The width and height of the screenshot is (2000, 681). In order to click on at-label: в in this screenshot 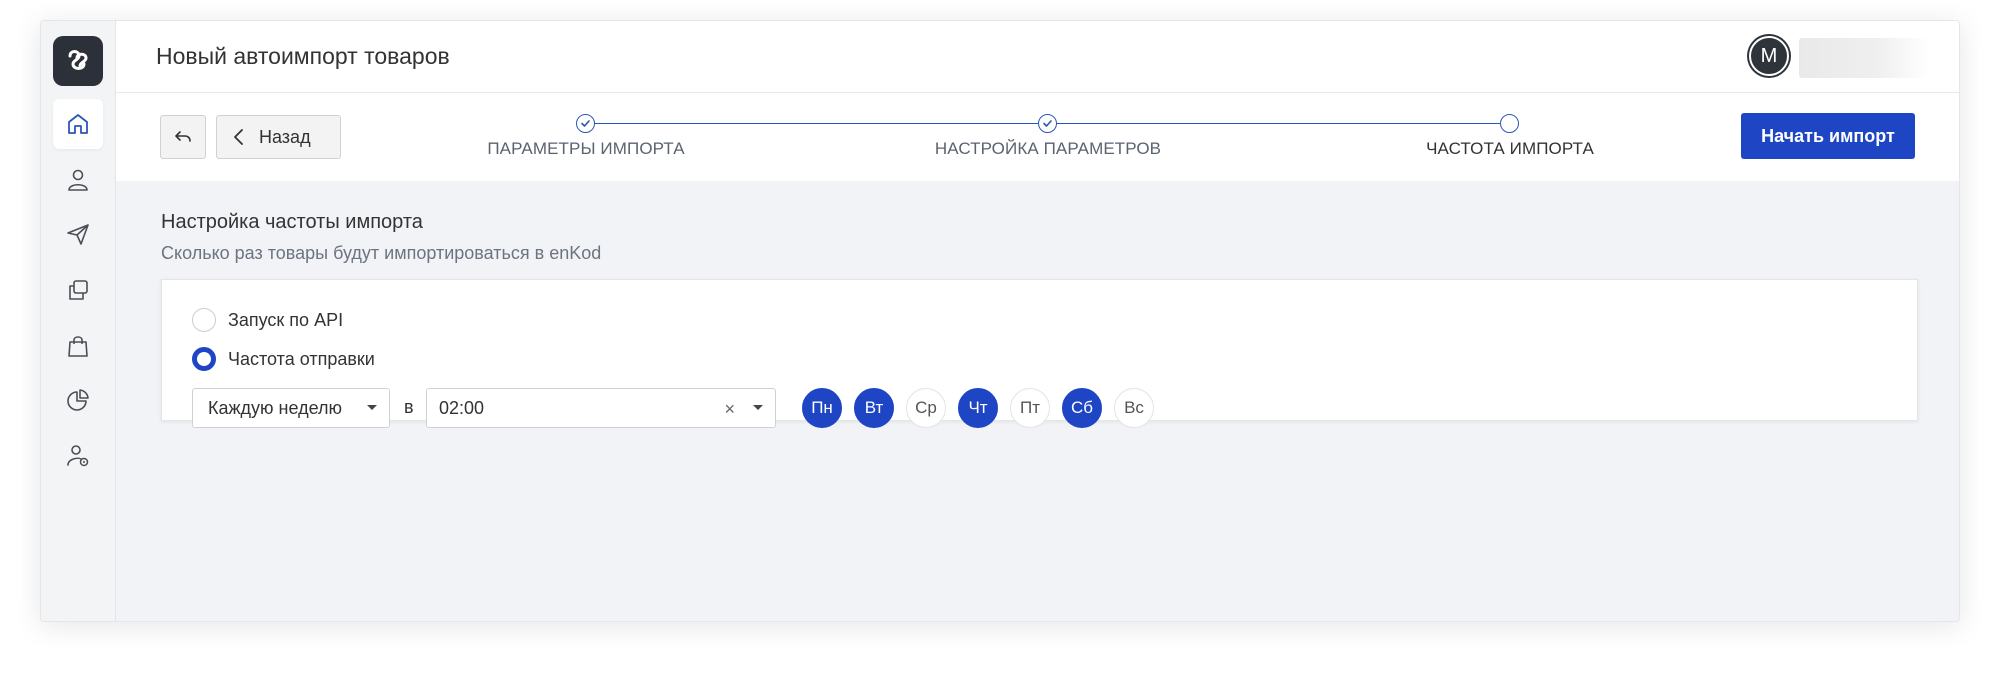, I will do `click(409, 407)`.